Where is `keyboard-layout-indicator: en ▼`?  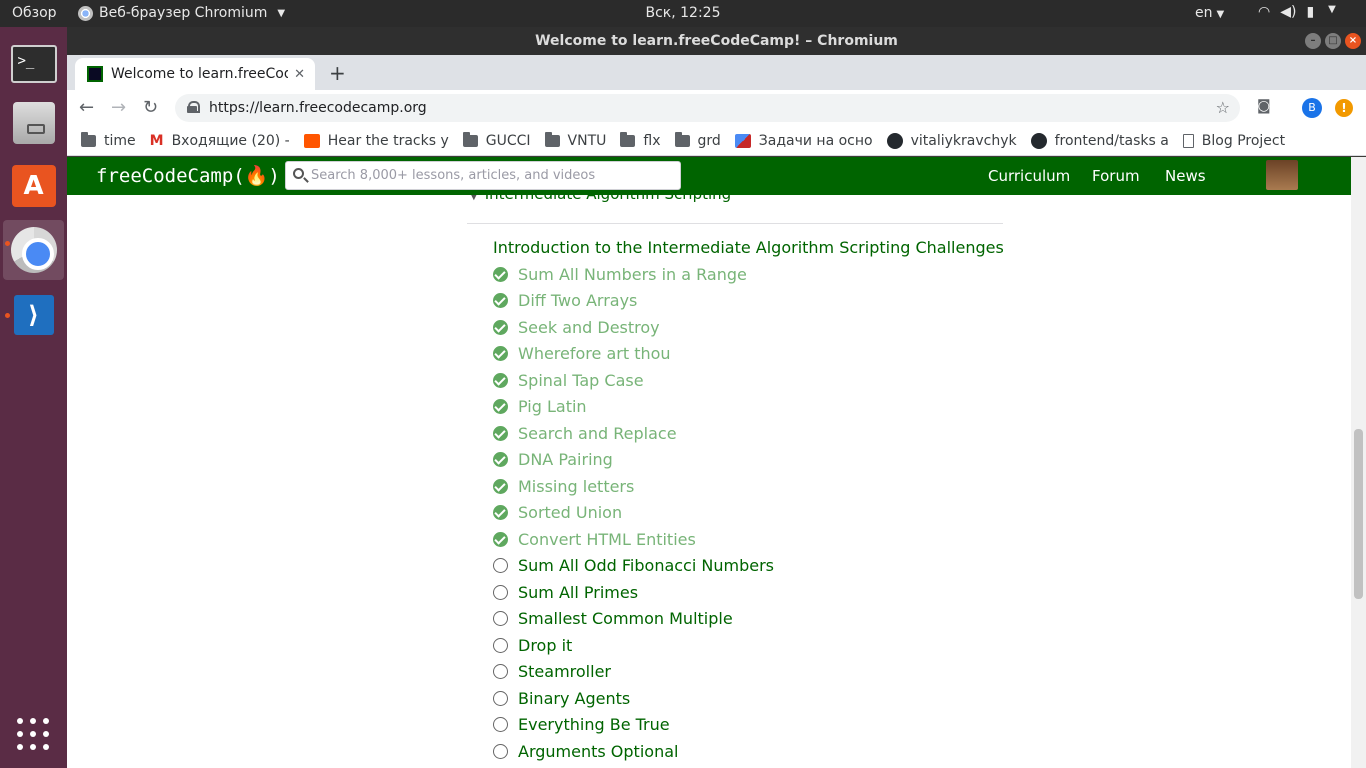 keyboard-layout-indicator: en ▼ is located at coordinates (1209, 13).